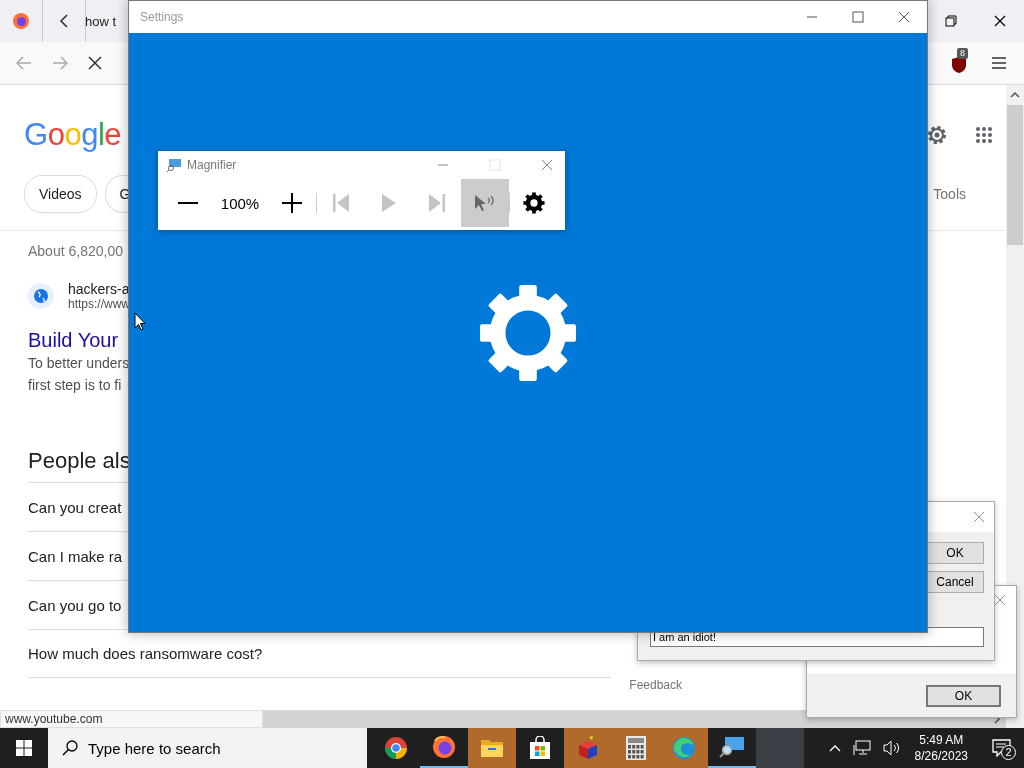 The image size is (1024, 768). Describe the element at coordinates (207, 748) in the screenshot. I see `taskbar-search-field: Type here to search` at that location.